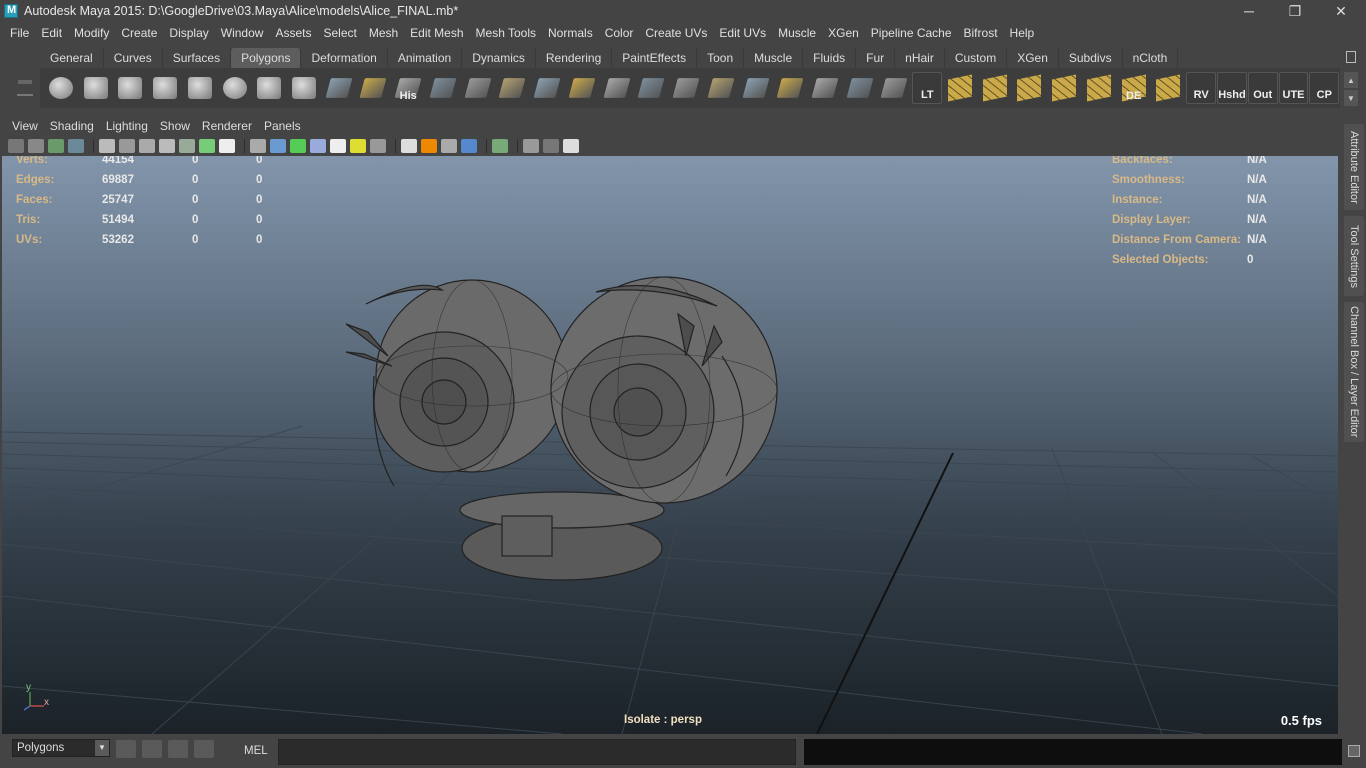  Describe the element at coordinates (36, 146) in the screenshot. I see `camera-attributes-icon` at that location.